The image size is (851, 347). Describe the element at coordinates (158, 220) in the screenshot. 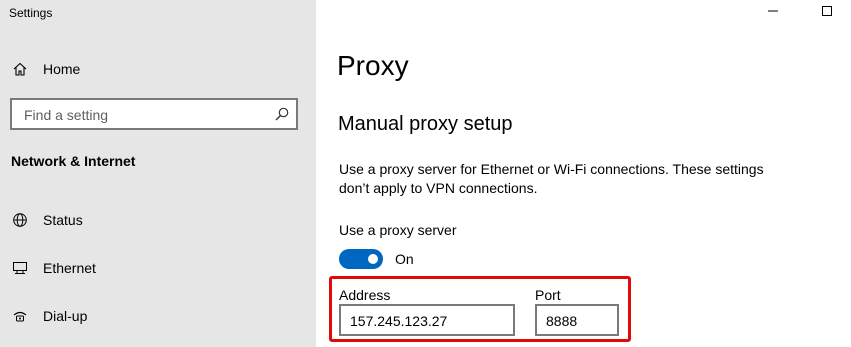

I see `sidebar-item-status: Status` at that location.